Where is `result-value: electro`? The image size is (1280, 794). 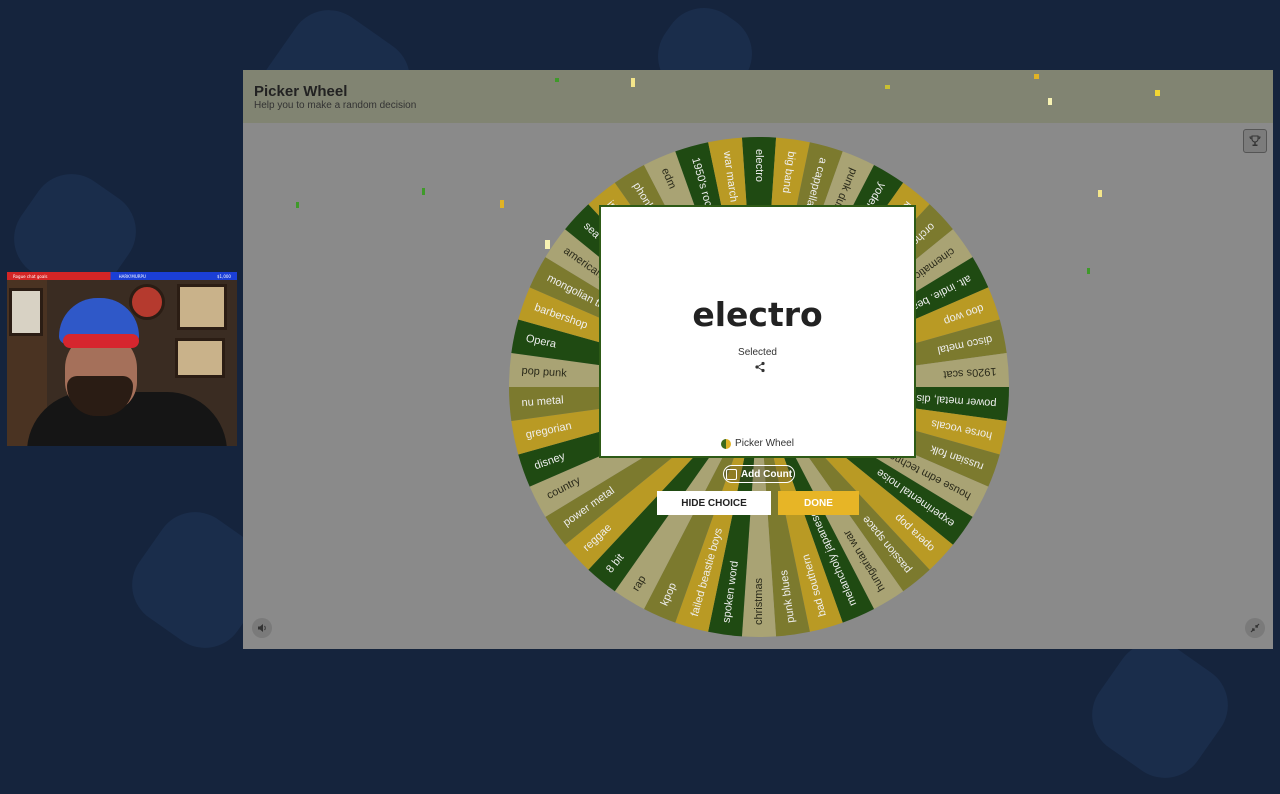
result-value: electro is located at coordinates (757, 314).